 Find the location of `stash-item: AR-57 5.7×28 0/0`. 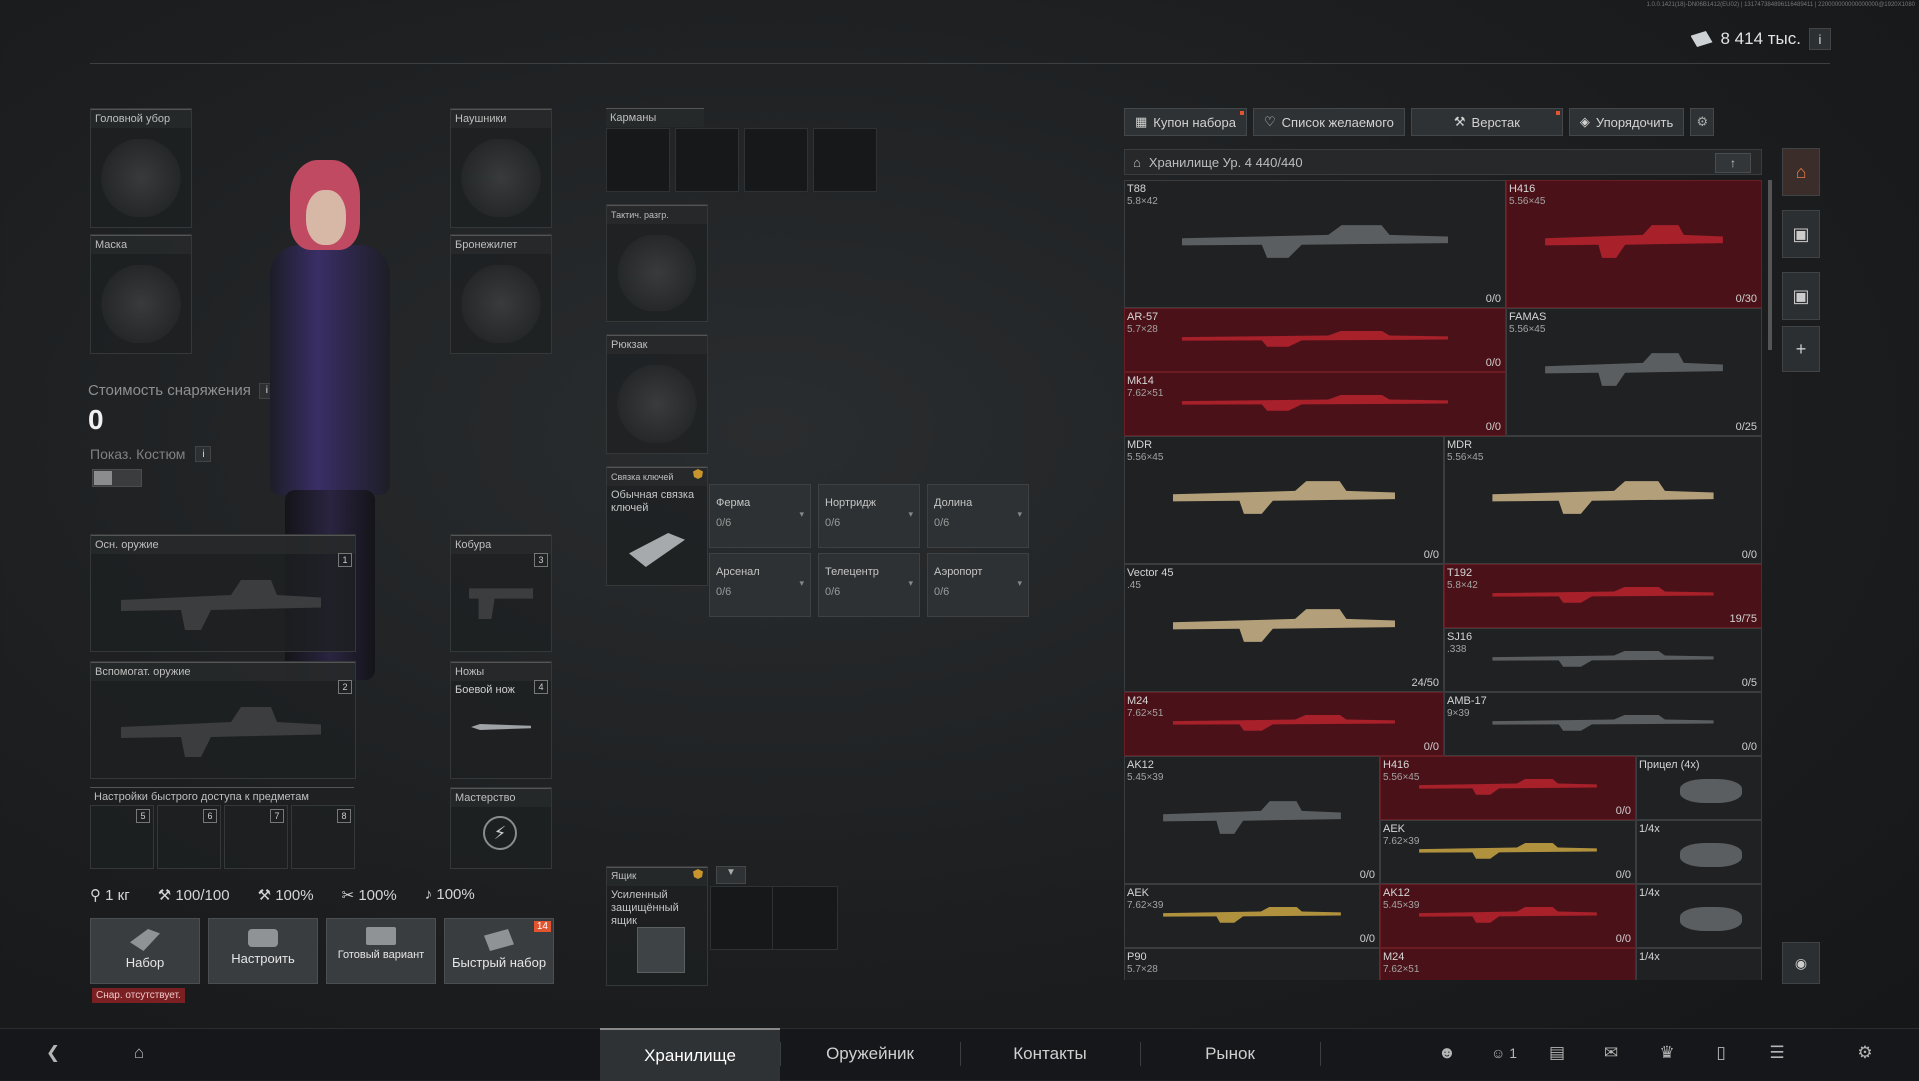

stash-item: AR-57 5.7×28 0/0 is located at coordinates (1315, 340).